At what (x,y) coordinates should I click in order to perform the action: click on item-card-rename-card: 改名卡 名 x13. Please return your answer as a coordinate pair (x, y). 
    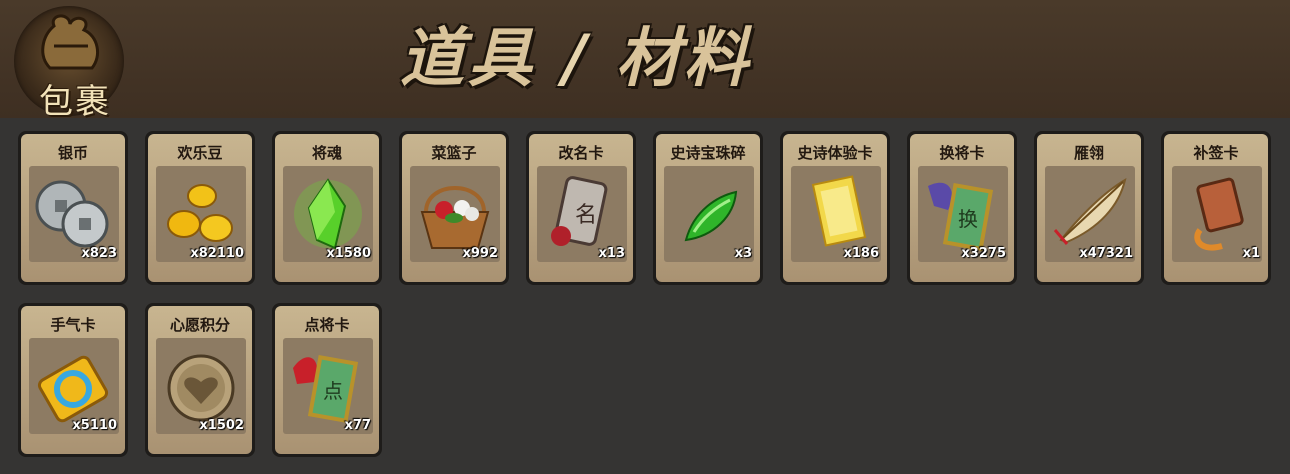
    Looking at the image, I should click on (581, 208).